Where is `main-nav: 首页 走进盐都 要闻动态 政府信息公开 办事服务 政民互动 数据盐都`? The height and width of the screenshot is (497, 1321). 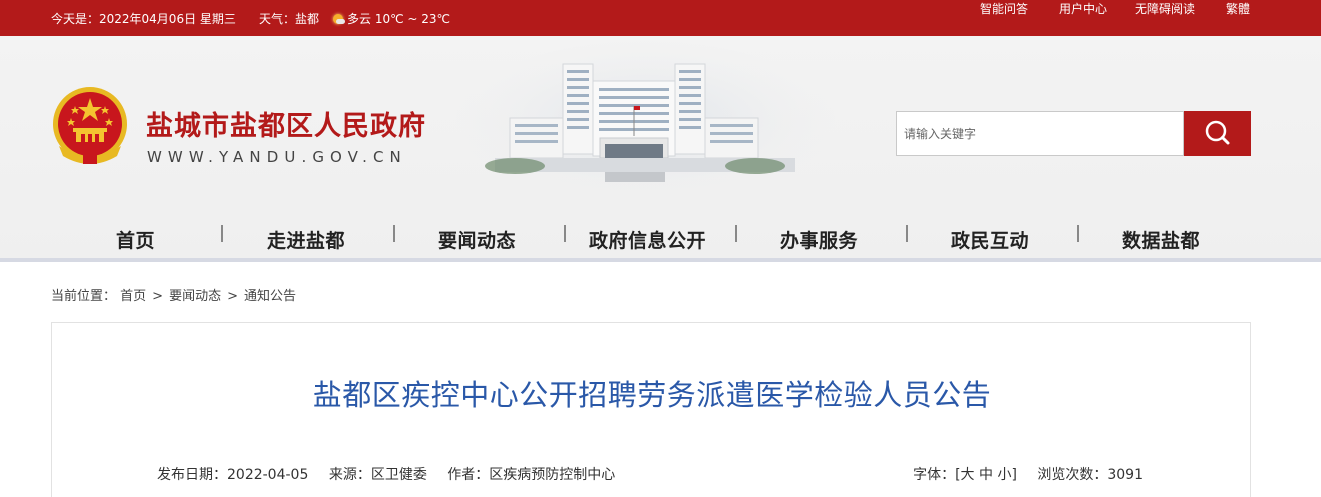
main-nav: 首页 走进盐都 要闻动态 政府信息公开 办事服务 政民互动 数据盐都 is located at coordinates (660, 239).